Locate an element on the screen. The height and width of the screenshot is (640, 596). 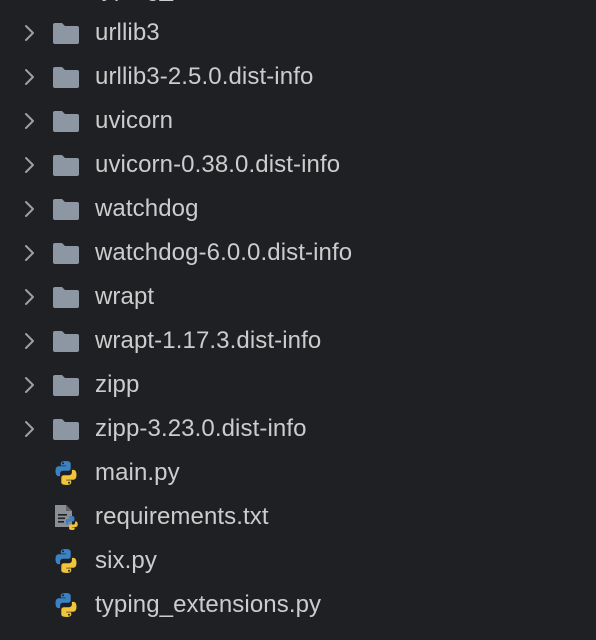
folder-label: watchdog is located at coordinates (147, 208).